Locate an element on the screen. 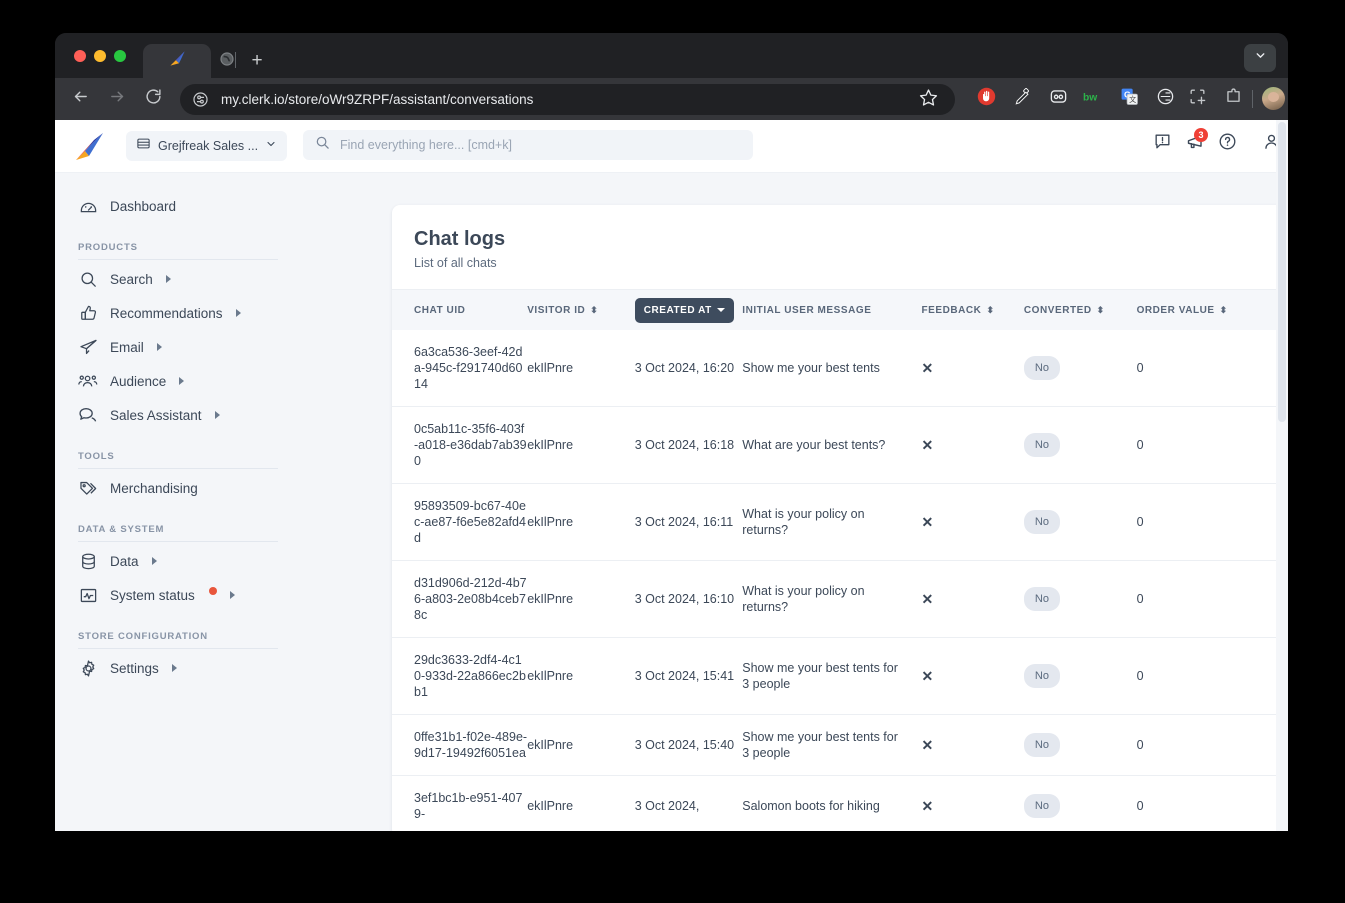  avatar is located at coordinates (1273, 98).